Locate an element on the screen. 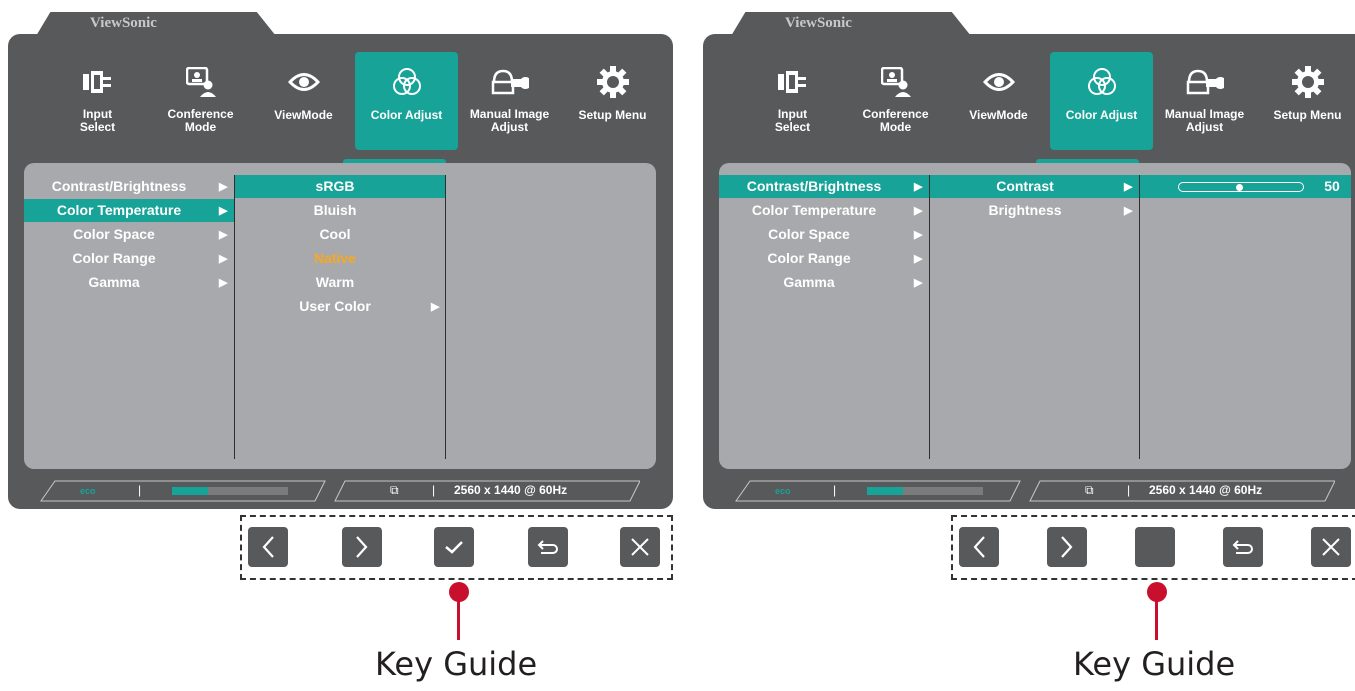 This screenshot has height=691, width=1355. return-icon is located at coordinates (547, 547).